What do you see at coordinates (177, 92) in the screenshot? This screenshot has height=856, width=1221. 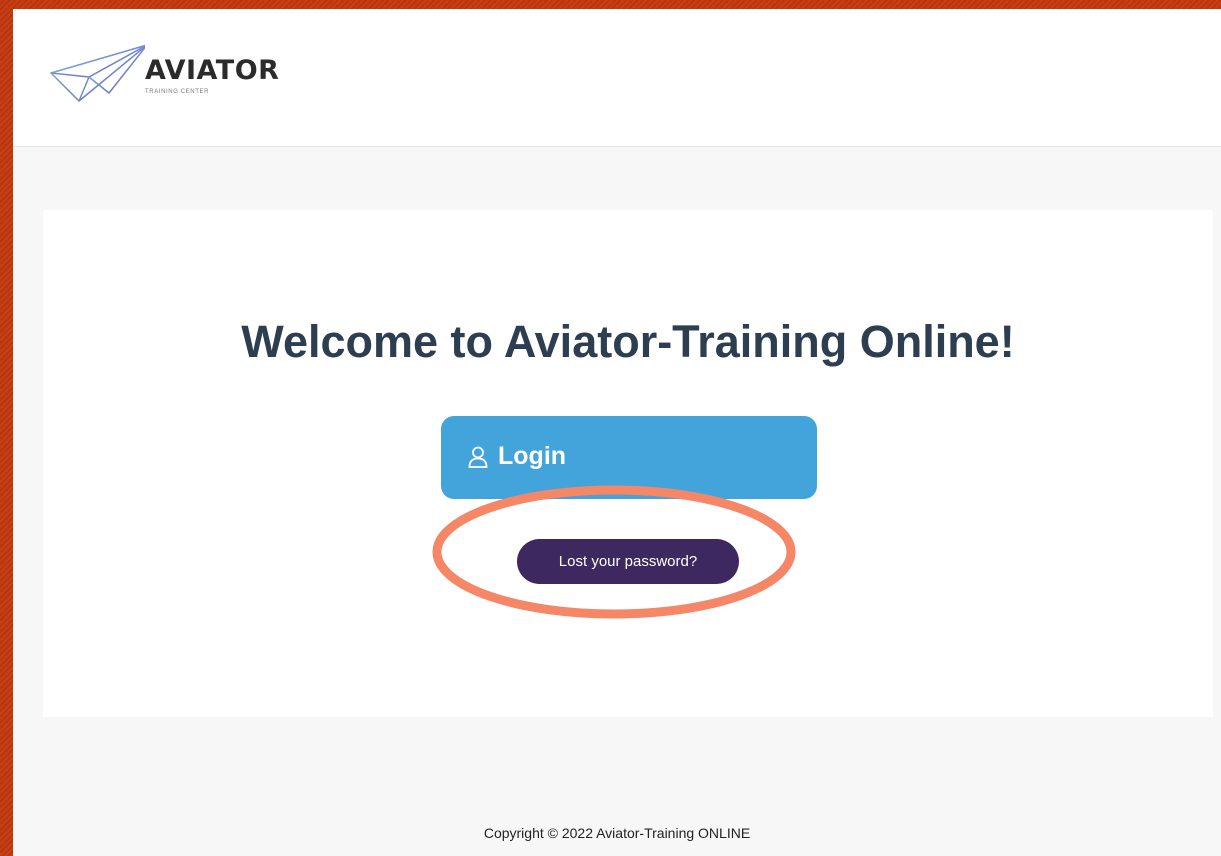 I see `logo-tagline: TRAINING CENTER` at bounding box center [177, 92].